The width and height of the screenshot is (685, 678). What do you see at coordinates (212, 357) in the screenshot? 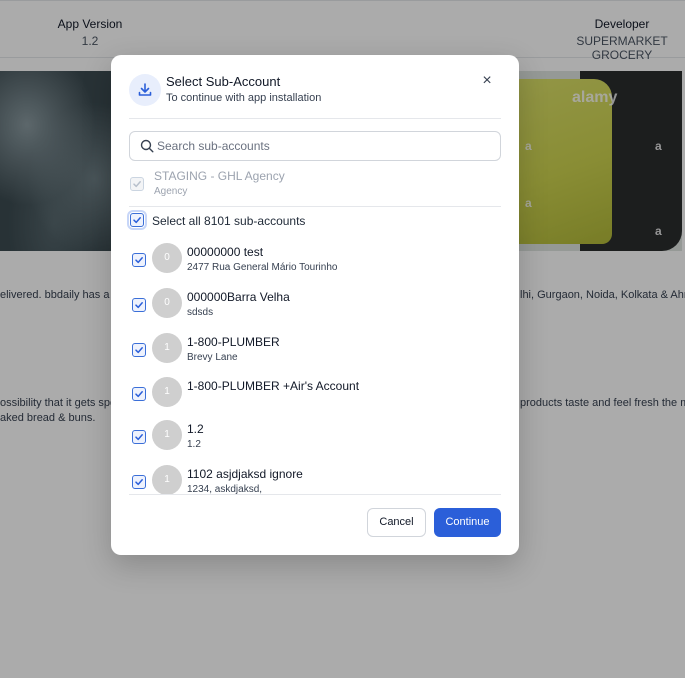
I see `sub-account-address: Brevy Lane` at bounding box center [212, 357].